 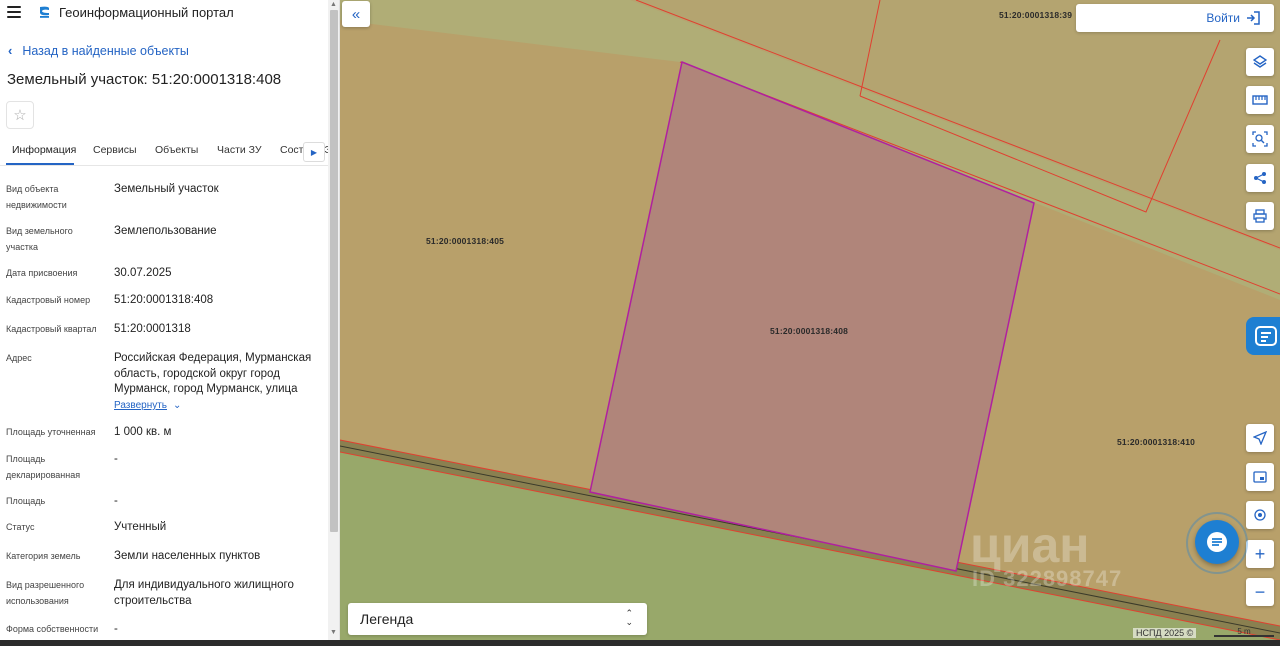 I want to click on minimap-icon, so click(x=1260, y=477).